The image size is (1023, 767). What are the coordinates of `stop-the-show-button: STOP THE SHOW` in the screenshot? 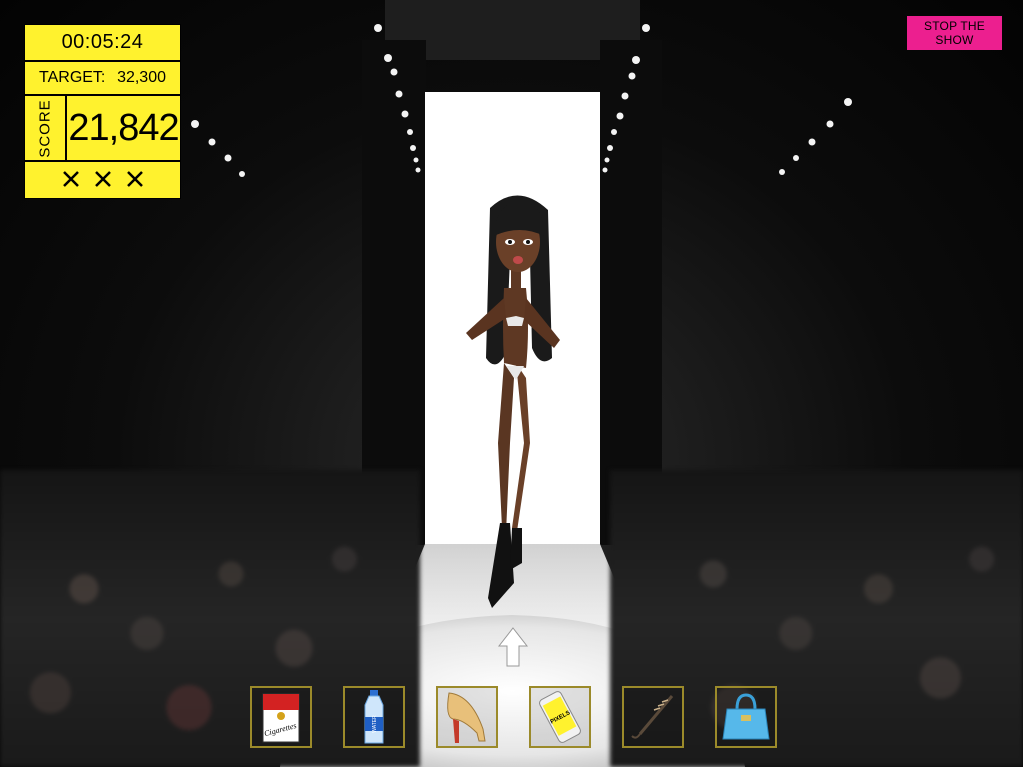 It's located at (954, 33).